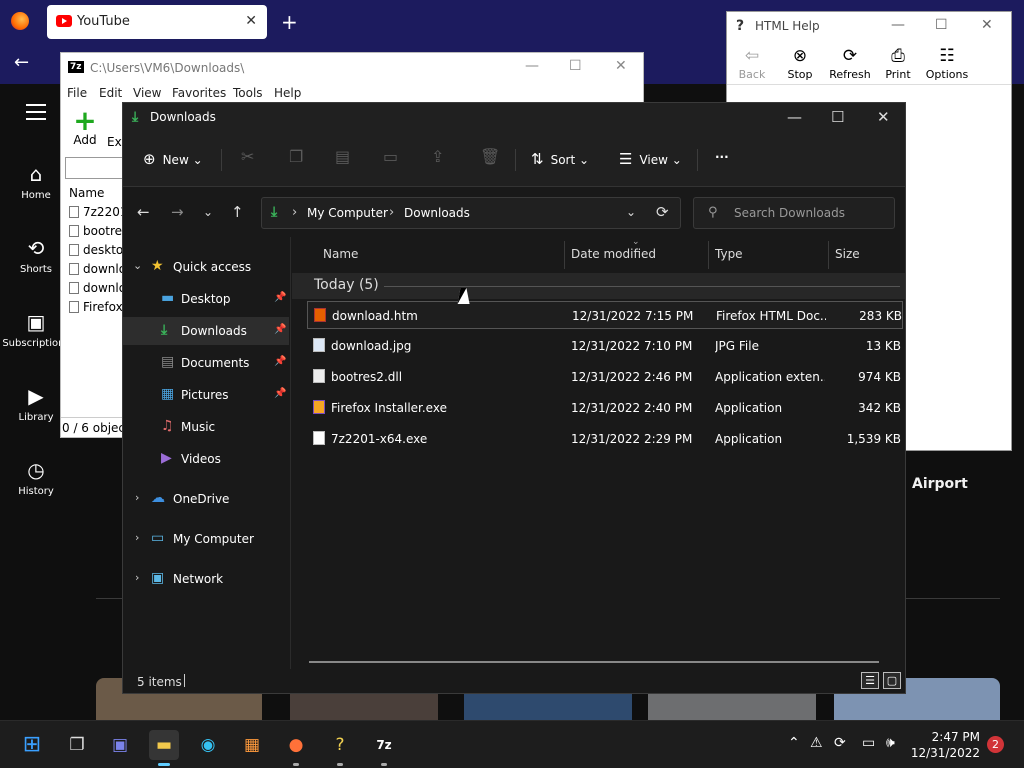 The width and height of the screenshot is (1024, 768). Describe the element at coordinates (662, 212) in the screenshot. I see `refresh-icon: ⟳` at that location.